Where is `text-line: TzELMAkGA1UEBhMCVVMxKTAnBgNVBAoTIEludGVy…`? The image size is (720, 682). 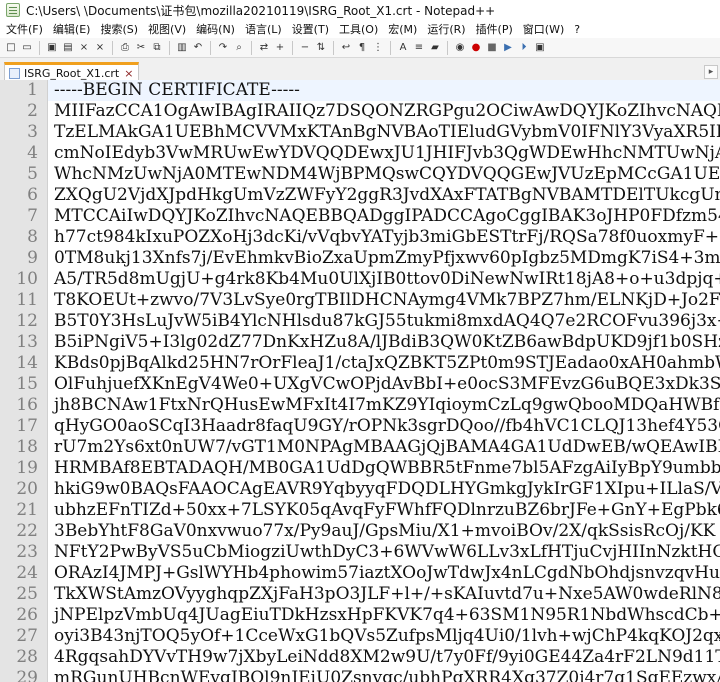 text-line: TzELMAkGA1UEBhMCVVMxKTAnBgNVBAoTIEludGVy… is located at coordinates (384, 132).